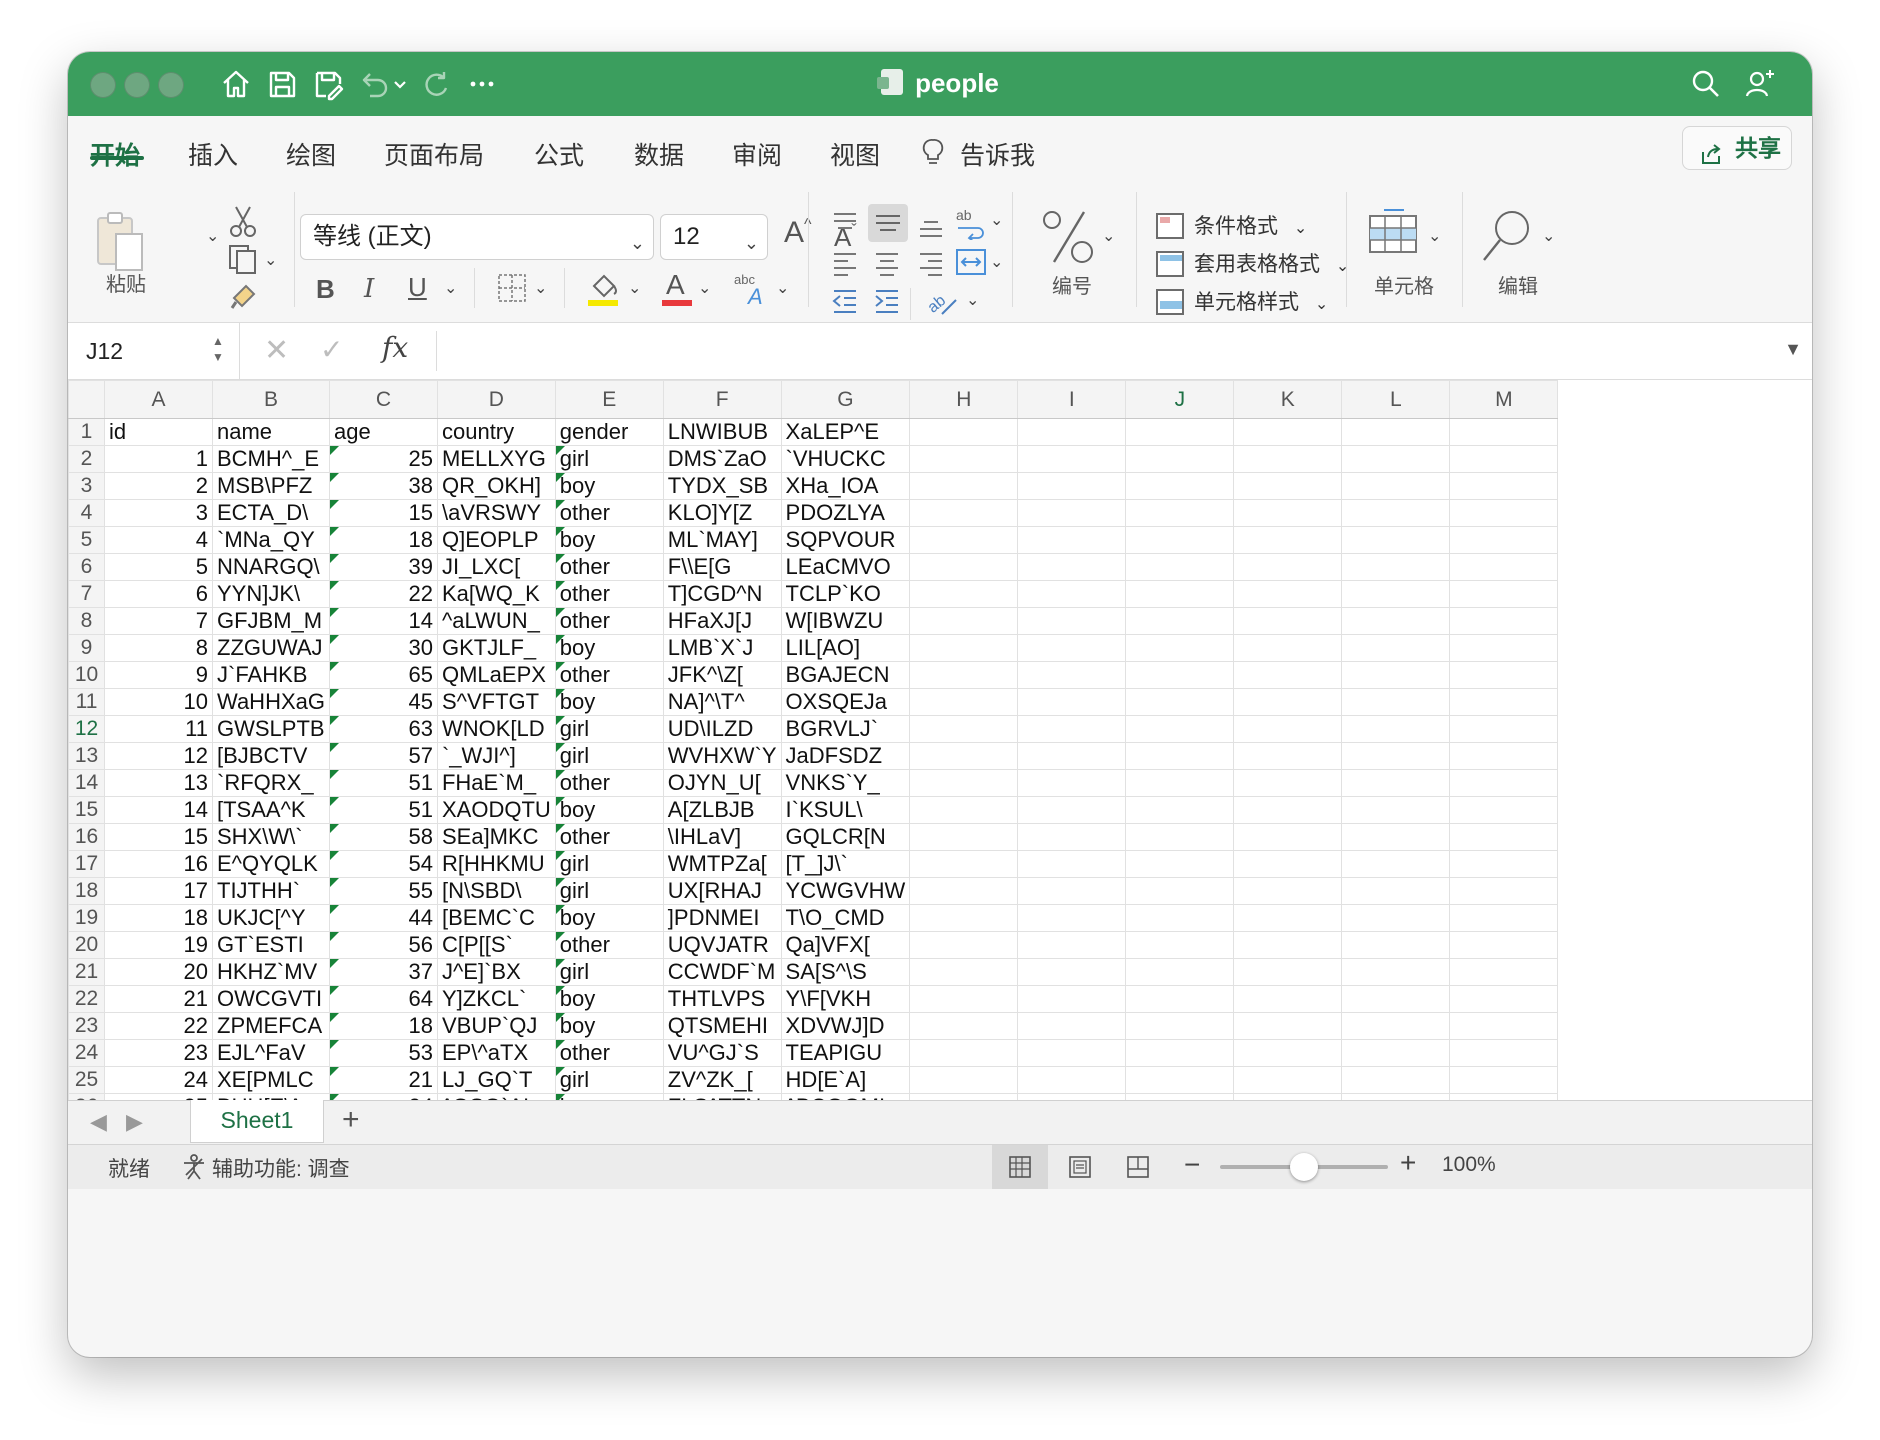 Image resolution: width=1880 pixels, height=1440 pixels. I want to click on cell: OWCGVTI, so click(271, 999).